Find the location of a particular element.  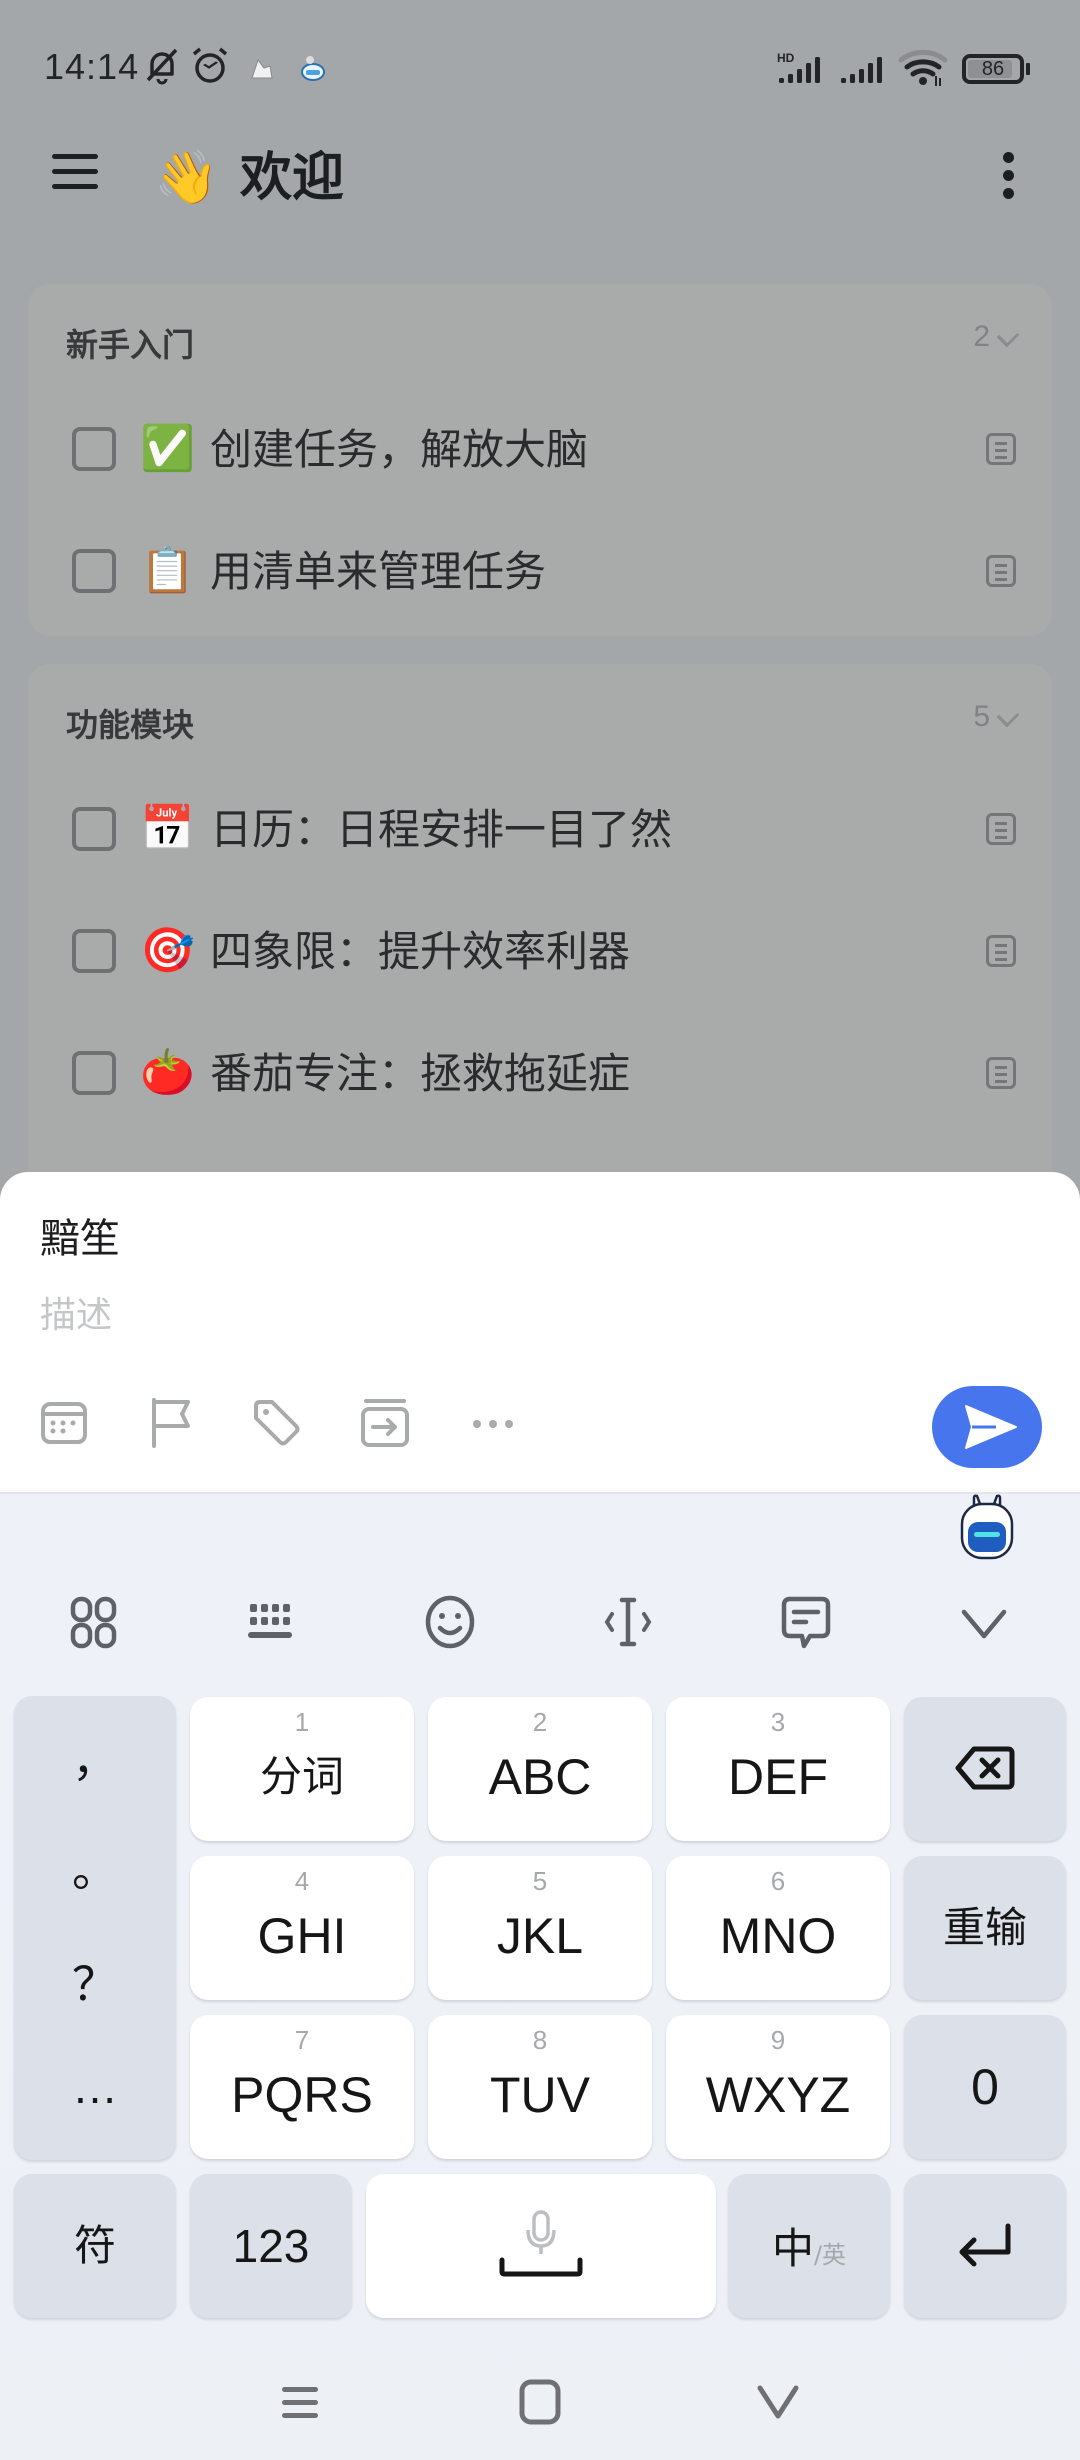

alarm-icon is located at coordinates (210, 65).